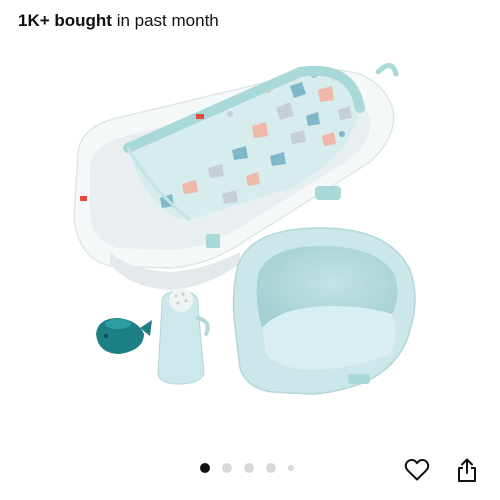  What do you see at coordinates (183, 336) in the screenshot?
I see `rinse-cup` at bounding box center [183, 336].